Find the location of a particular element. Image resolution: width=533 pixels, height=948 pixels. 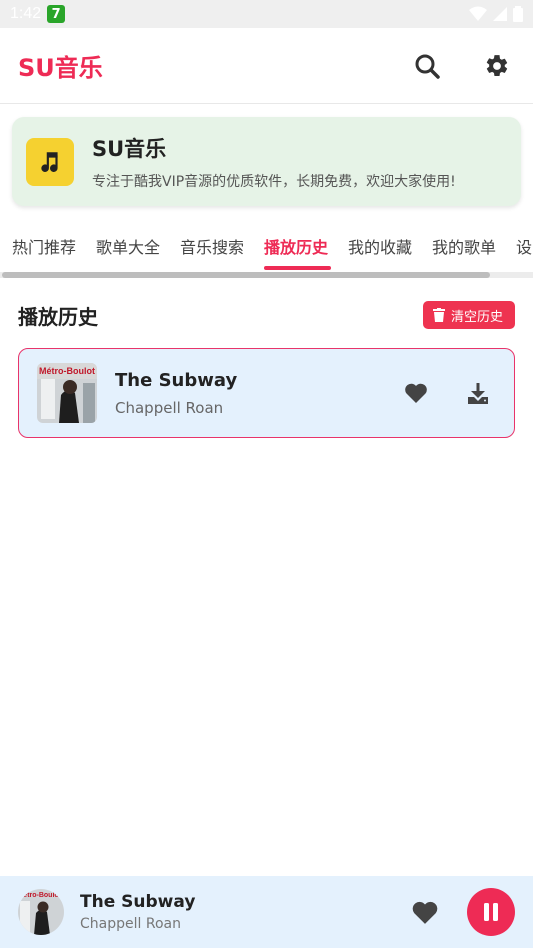

song-artist: Chappell Roan is located at coordinates (169, 407).